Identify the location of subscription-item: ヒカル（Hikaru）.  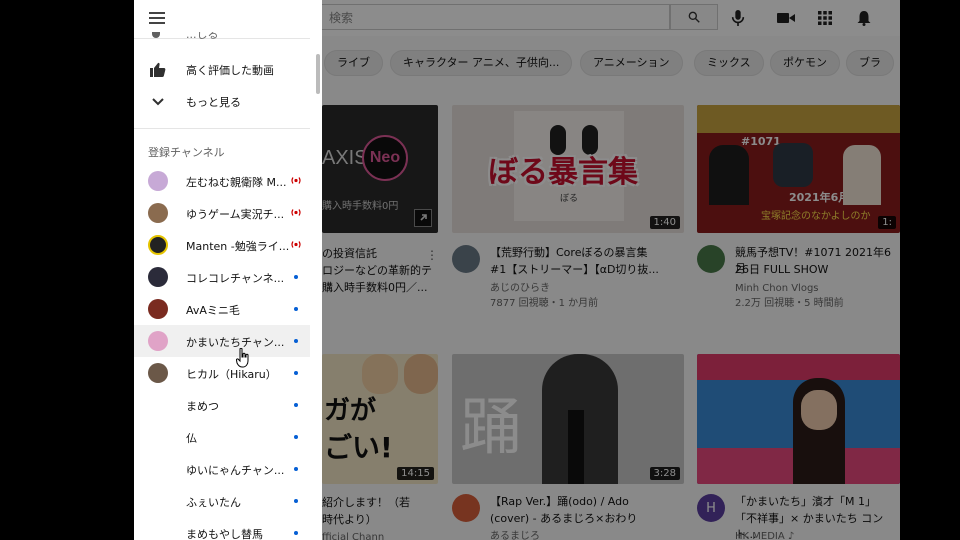
(222, 373).